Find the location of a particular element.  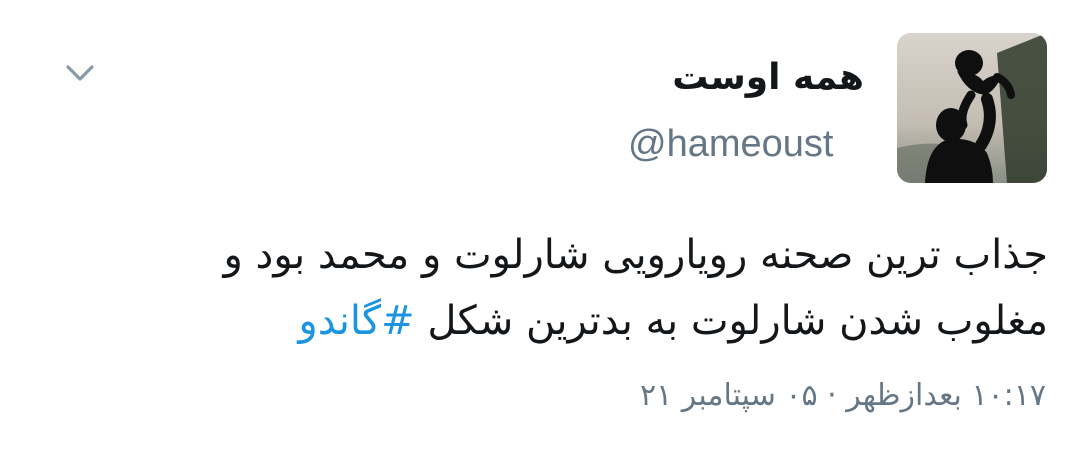

tweet-text-line-2: مغلوب شدن شارلوت به بدترین شکل #گاندو is located at coordinates (548, 321).